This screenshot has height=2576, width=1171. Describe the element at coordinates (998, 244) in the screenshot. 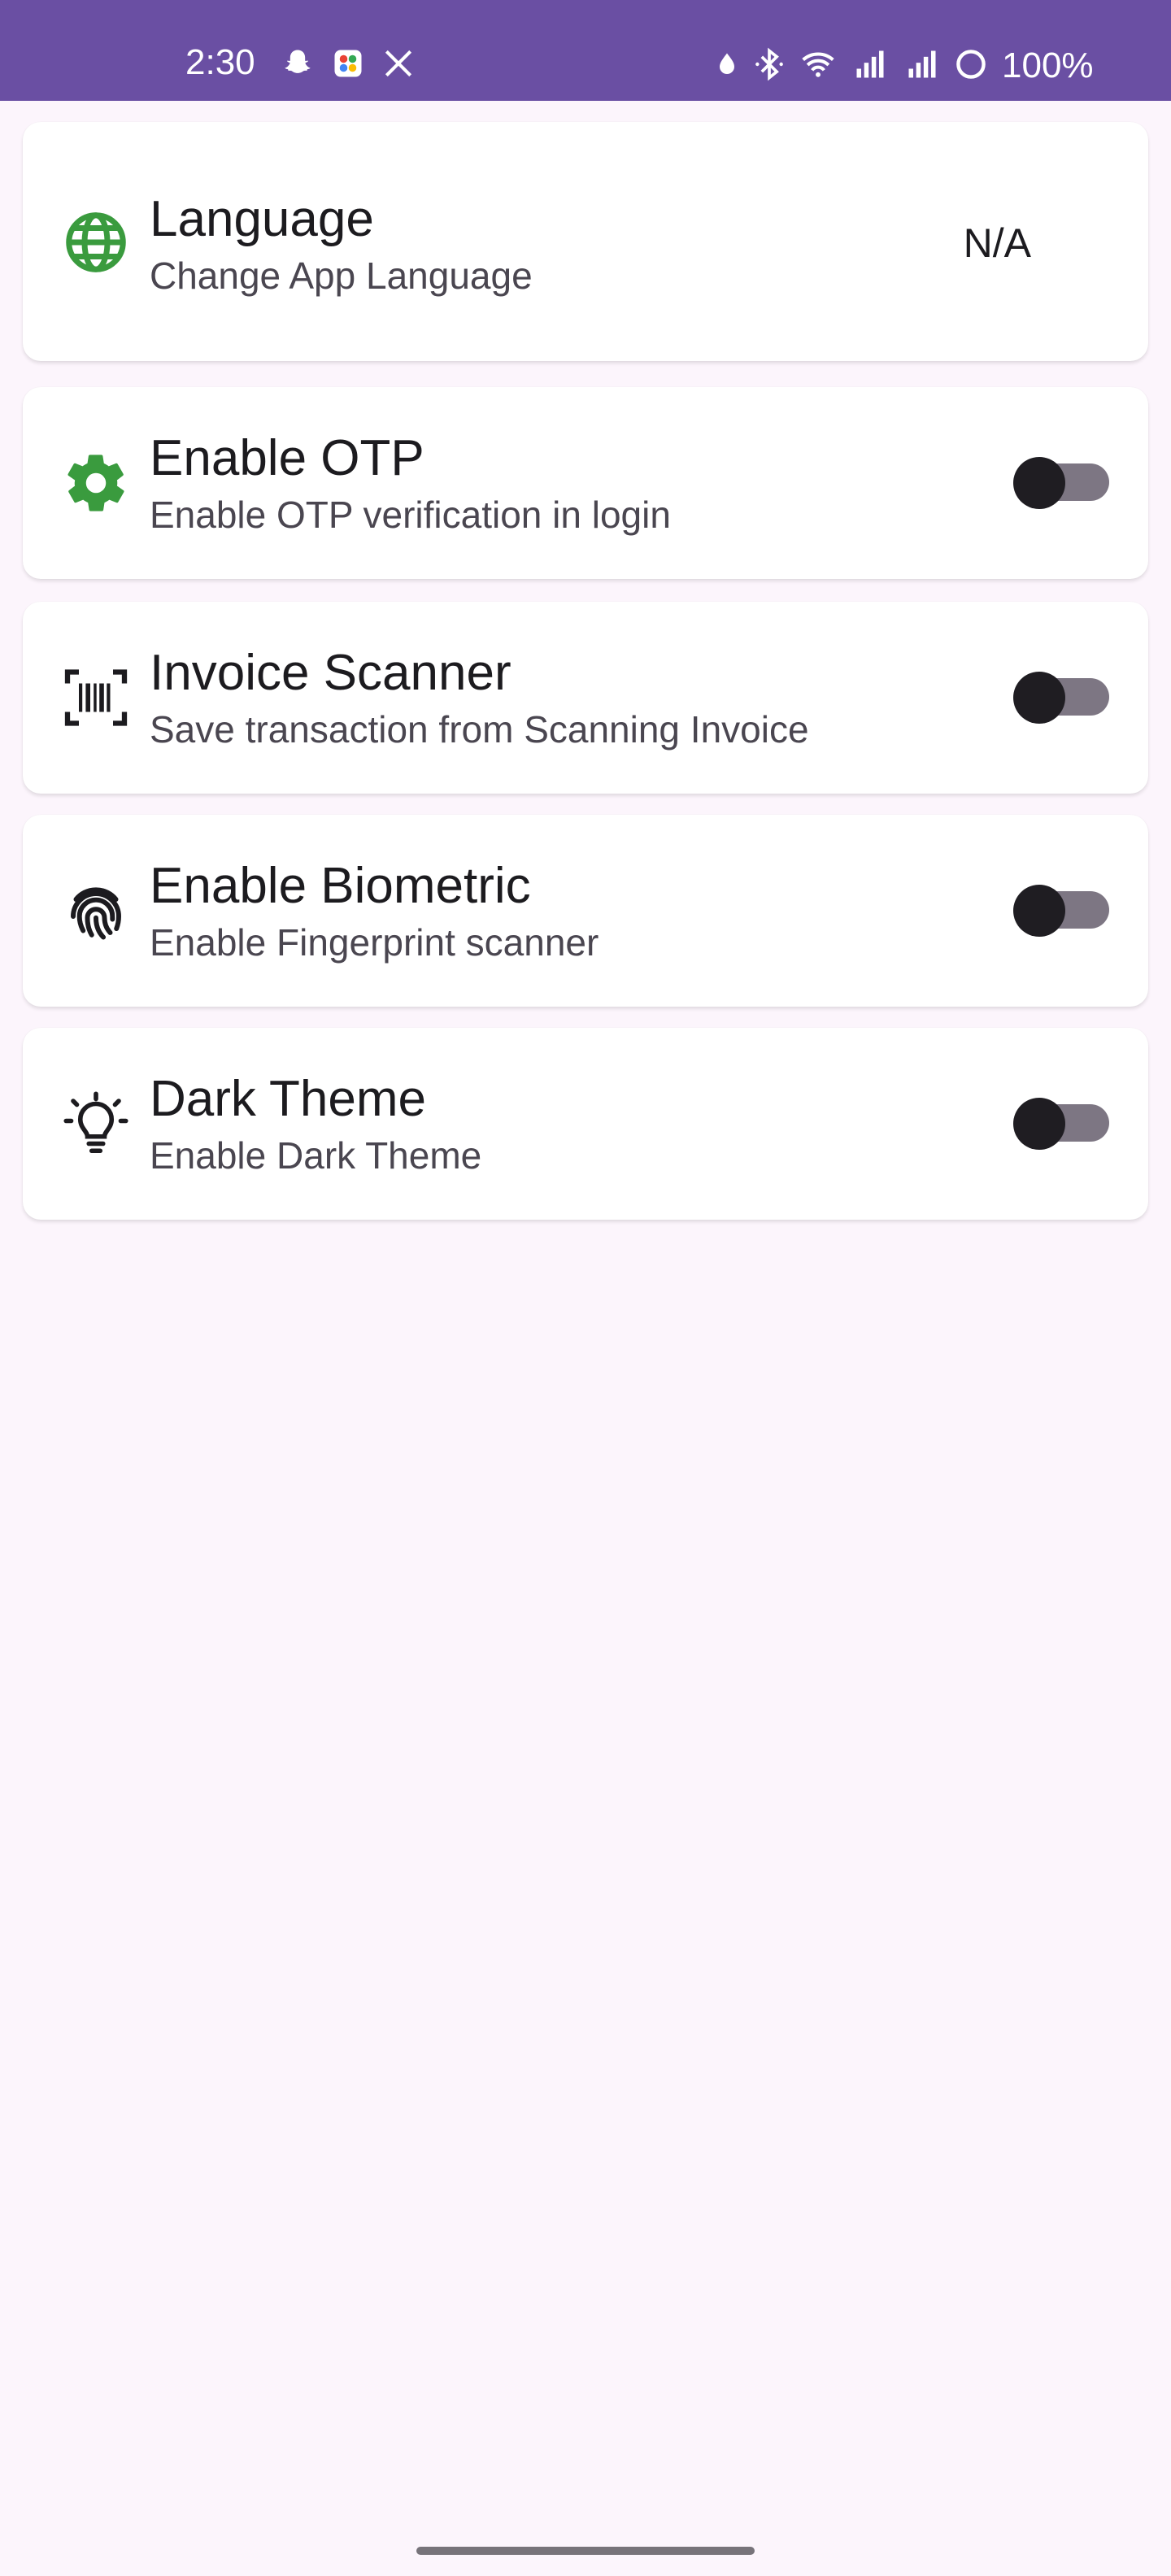

I see `language-value: N/A` at that location.